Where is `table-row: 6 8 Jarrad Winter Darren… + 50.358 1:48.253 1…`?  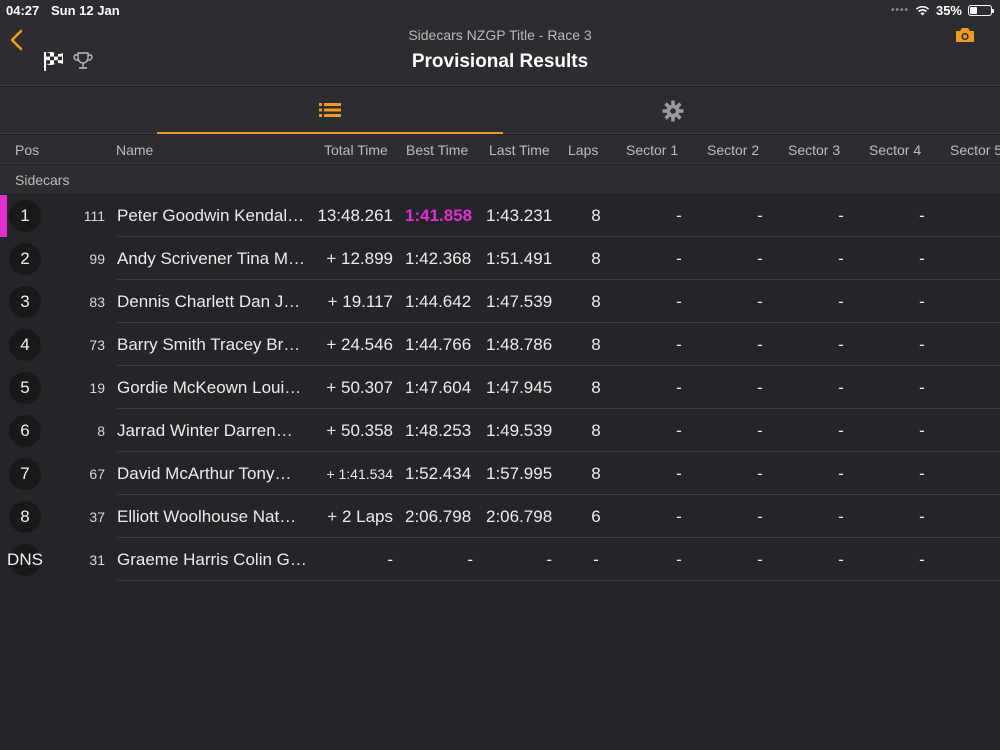 table-row: 6 8 Jarrad Winter Darren… + 50.358 1:48.253 1… is located at coordinates (500, 430).